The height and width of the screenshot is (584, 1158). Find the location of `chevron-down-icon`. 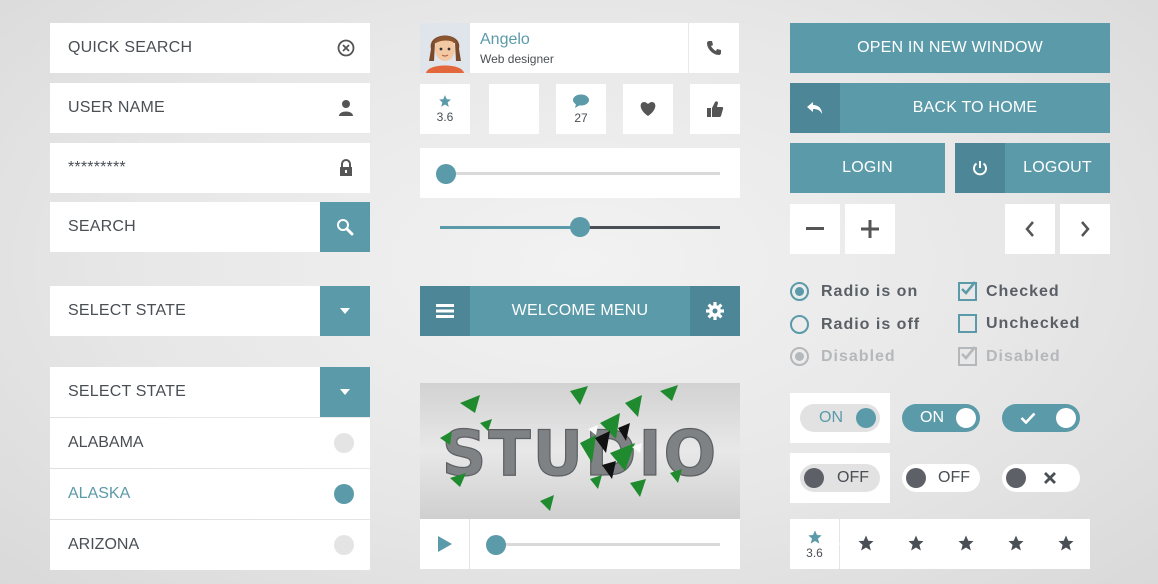

chevron-down-icon is located at coordinates (345, 392).